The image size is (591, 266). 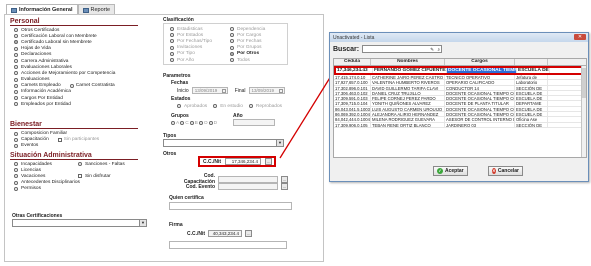 I want to click on aceptar-button: ✓ Aceptar, so click(x=450, y=171).